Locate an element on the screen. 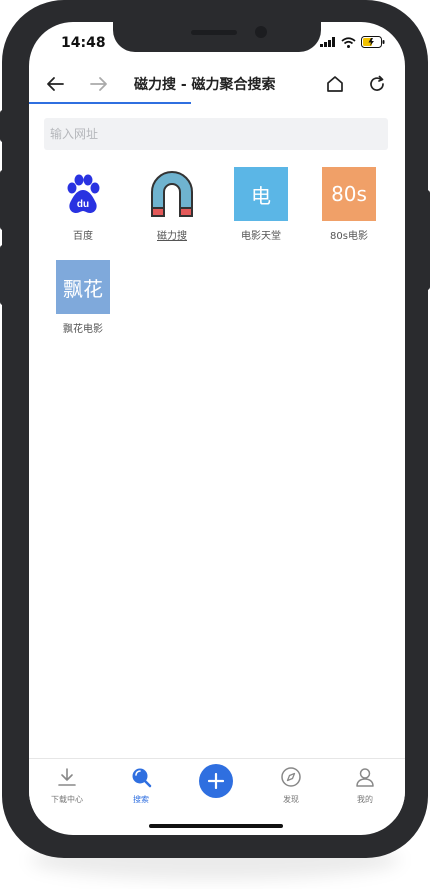  url-input is located at coordinates (216, 134).